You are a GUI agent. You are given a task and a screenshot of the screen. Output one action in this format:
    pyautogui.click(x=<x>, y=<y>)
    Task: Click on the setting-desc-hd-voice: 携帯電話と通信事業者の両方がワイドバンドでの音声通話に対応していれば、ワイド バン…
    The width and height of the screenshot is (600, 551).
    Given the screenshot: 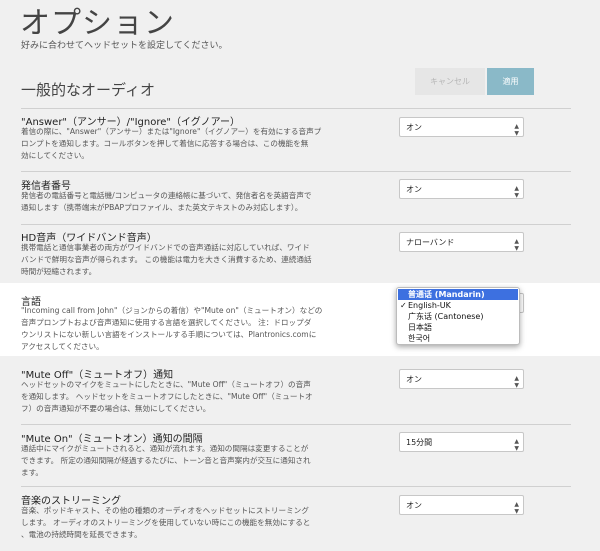 What is the action you would take?
    pyautogui.click(x=166, y=259)
    